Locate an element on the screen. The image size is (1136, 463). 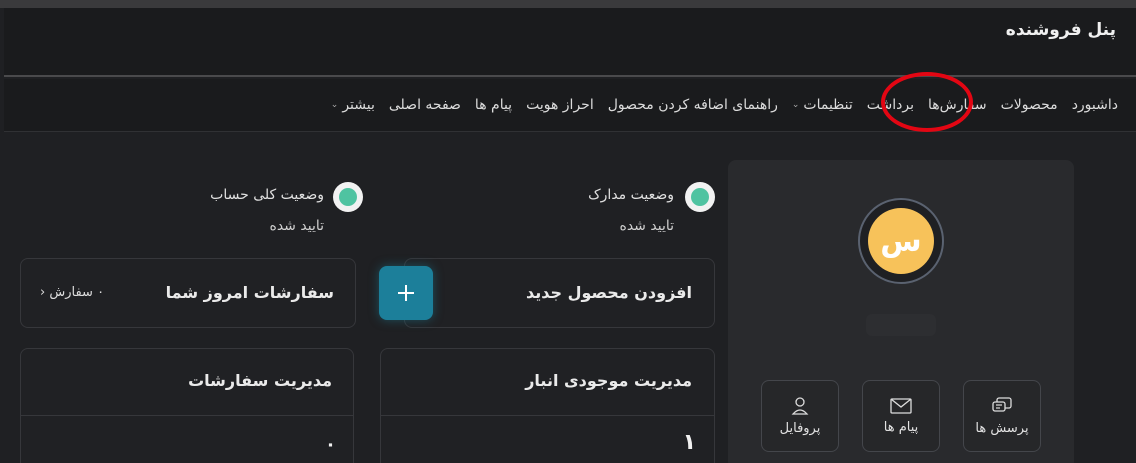
messages-label: پیام ها is located at coordinates (901, 427).